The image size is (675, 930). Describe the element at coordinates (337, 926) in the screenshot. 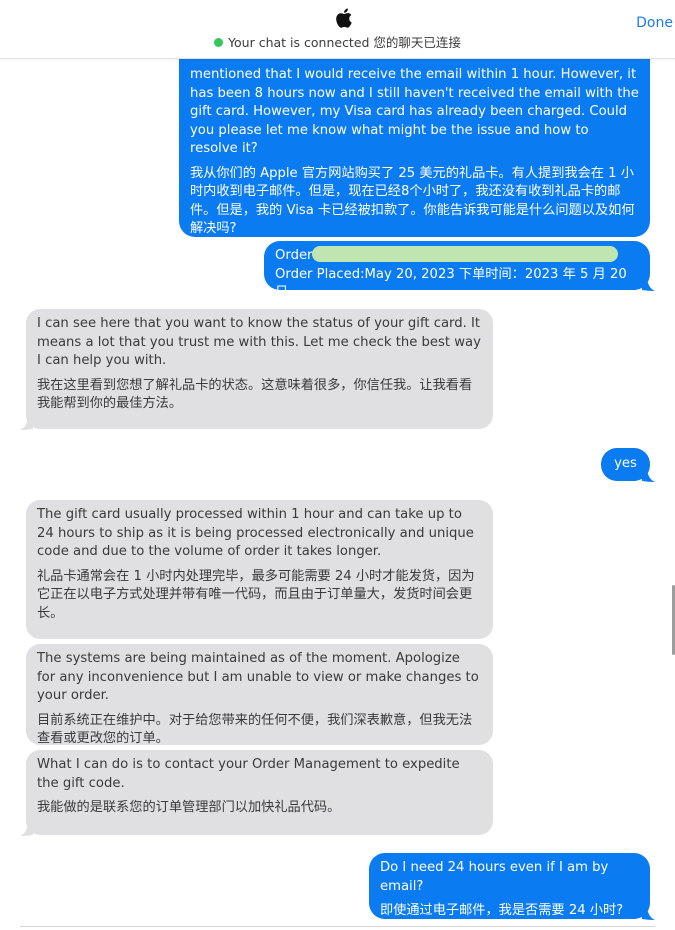

I see `divider` at that location.